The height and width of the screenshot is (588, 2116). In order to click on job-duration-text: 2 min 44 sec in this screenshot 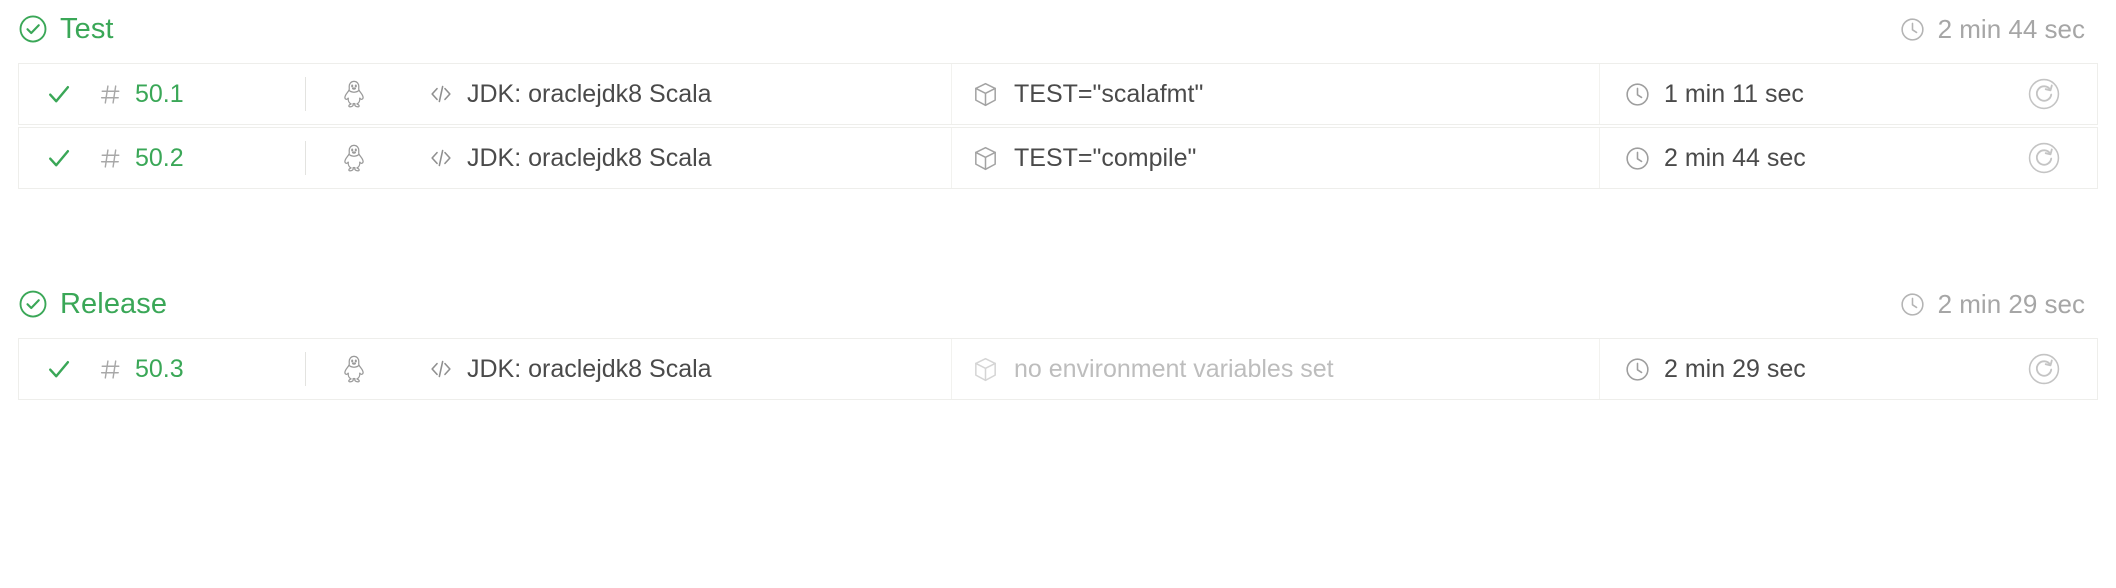, I will do `click(1735, 157)`.